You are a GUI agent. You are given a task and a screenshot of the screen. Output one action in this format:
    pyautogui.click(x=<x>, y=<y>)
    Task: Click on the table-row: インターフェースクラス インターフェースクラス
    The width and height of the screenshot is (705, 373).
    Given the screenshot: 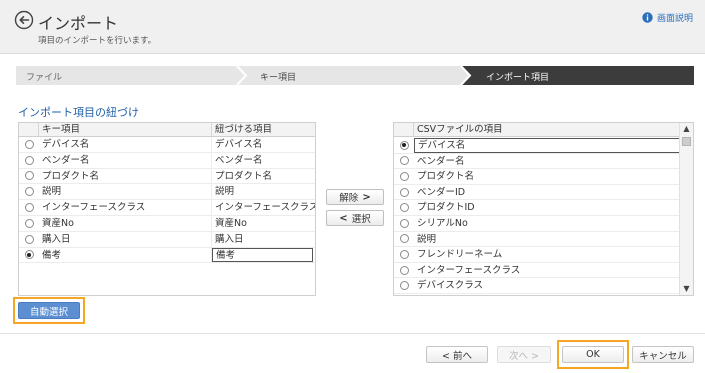 What is the action you would take?
    pyautogui.click(x=167, y=208)
    